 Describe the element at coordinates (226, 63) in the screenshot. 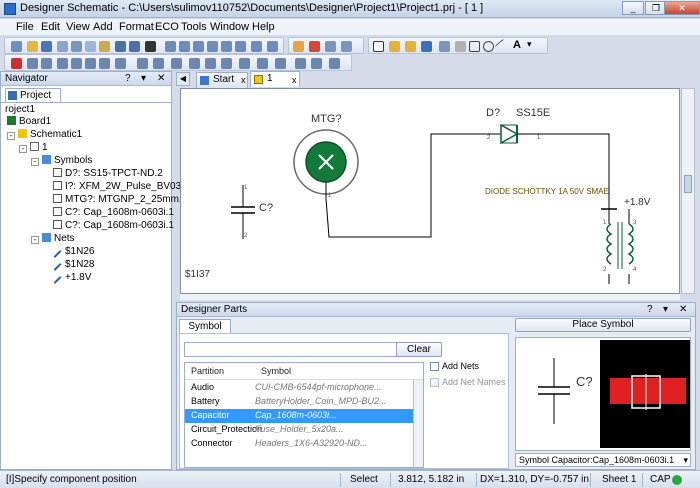

I see `snap-icon` at that location.